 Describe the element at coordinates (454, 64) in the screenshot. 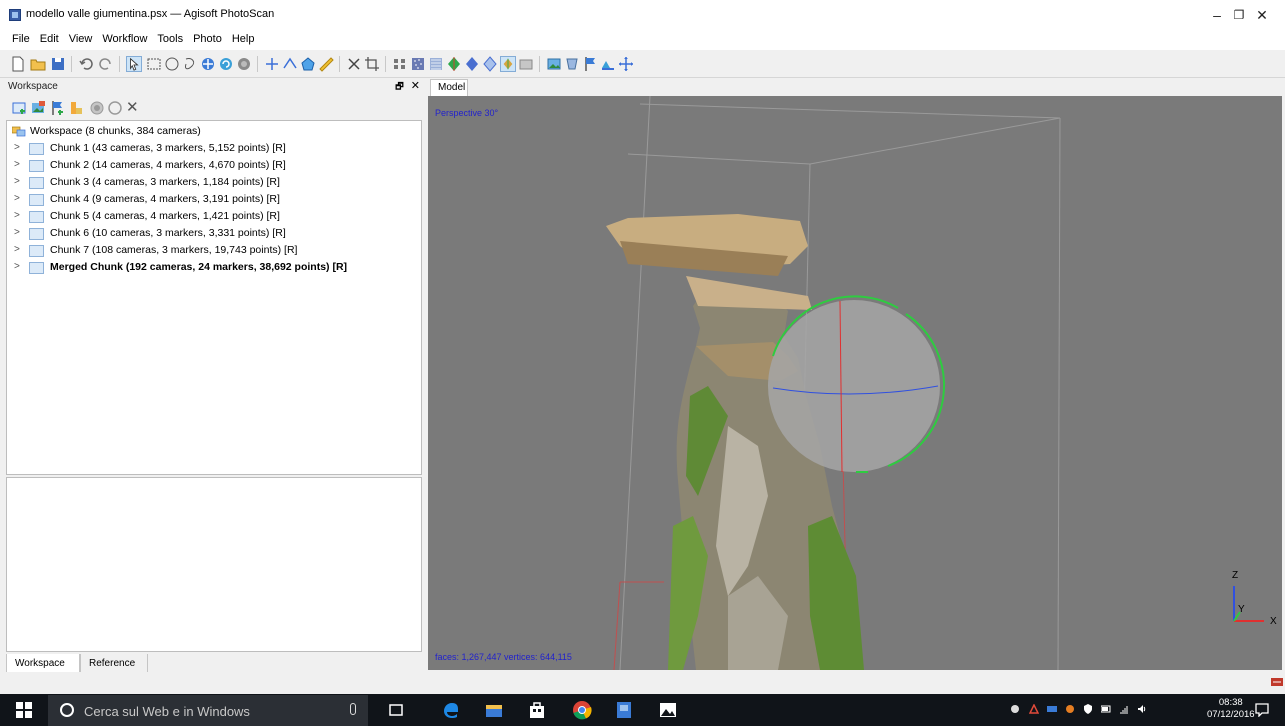

I see `model-shaded-icon` at that location.